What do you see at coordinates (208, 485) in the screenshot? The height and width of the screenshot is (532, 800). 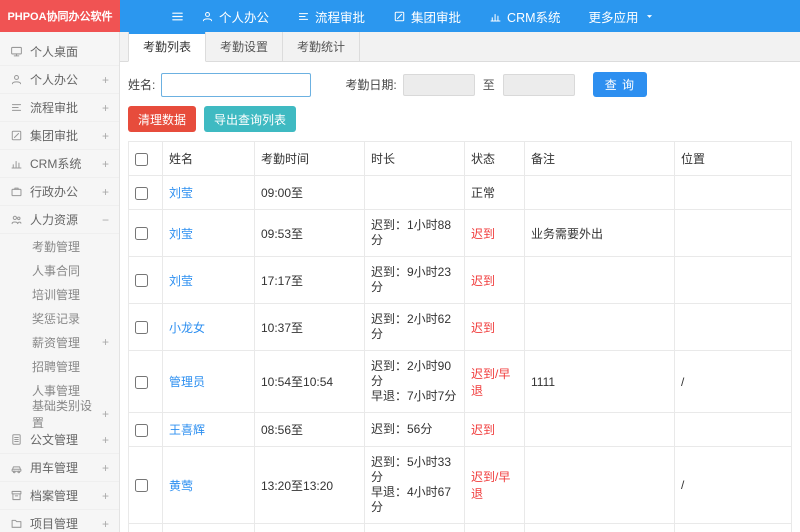 I see `name-cell: 黄莺` at bounding box center [208, 485].